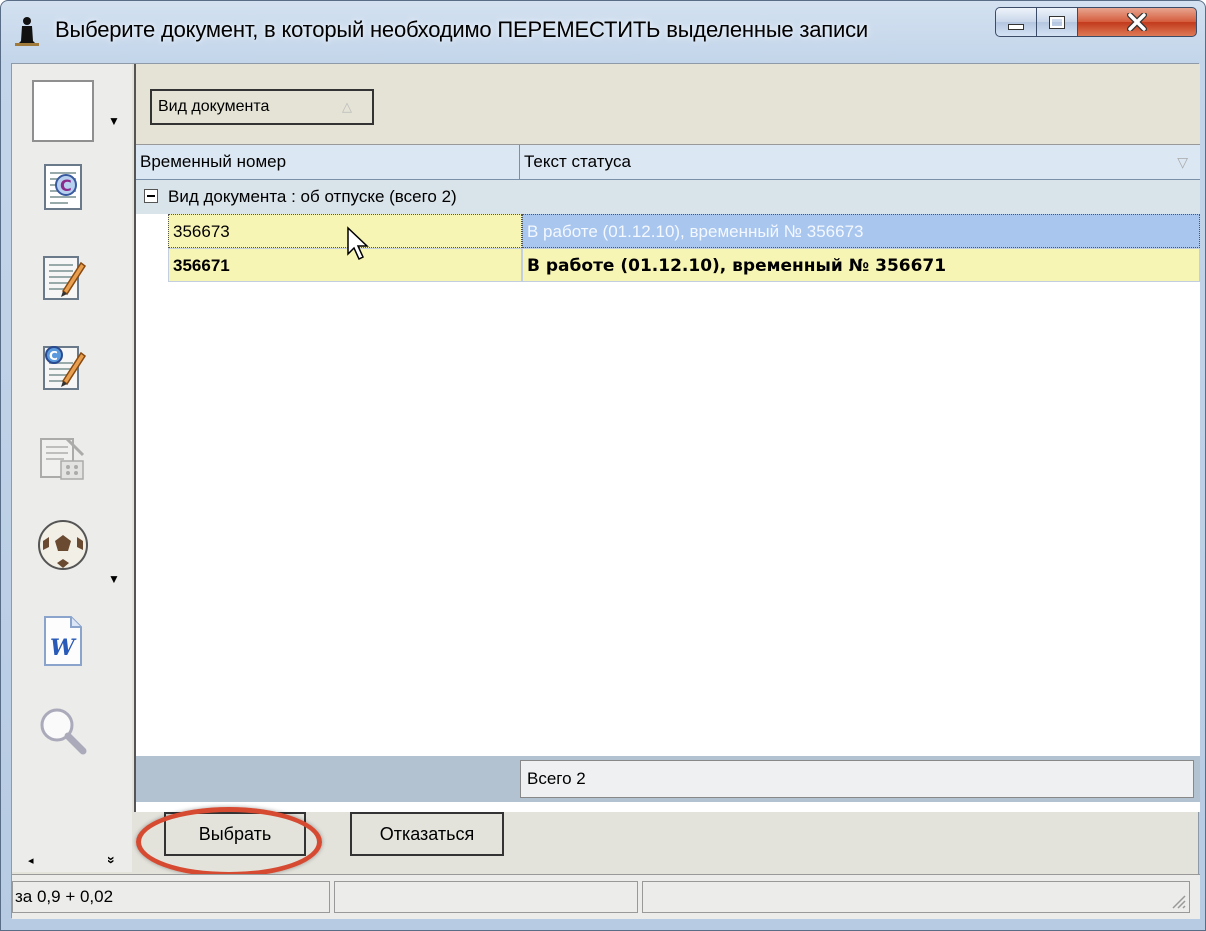  What do you see at coordinates (668, 197) in the screenshot?
I see `group-row: Вид документа : об отпуске (всего 2)` at bounding box center [668, 197].